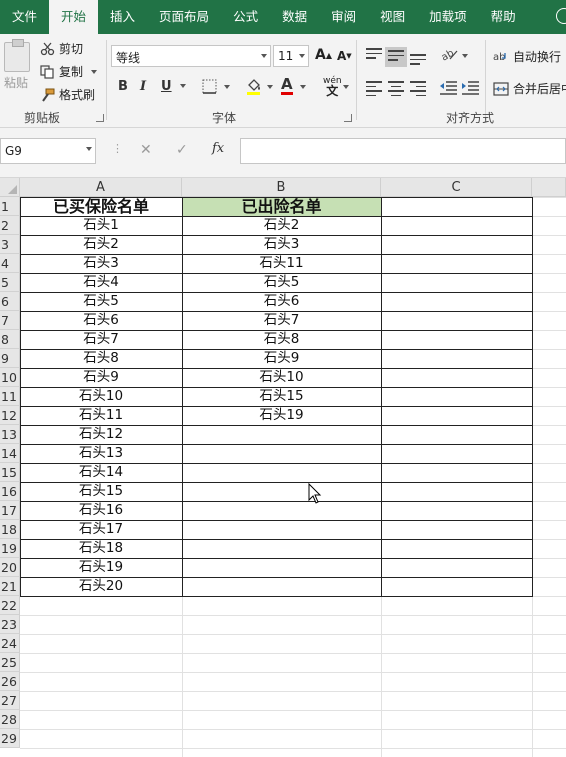 The height and width of the screenshot is (757, 566). Describe the element at coordinates (10, 282) in the screenshot. I see `row-header: 5` at that location.